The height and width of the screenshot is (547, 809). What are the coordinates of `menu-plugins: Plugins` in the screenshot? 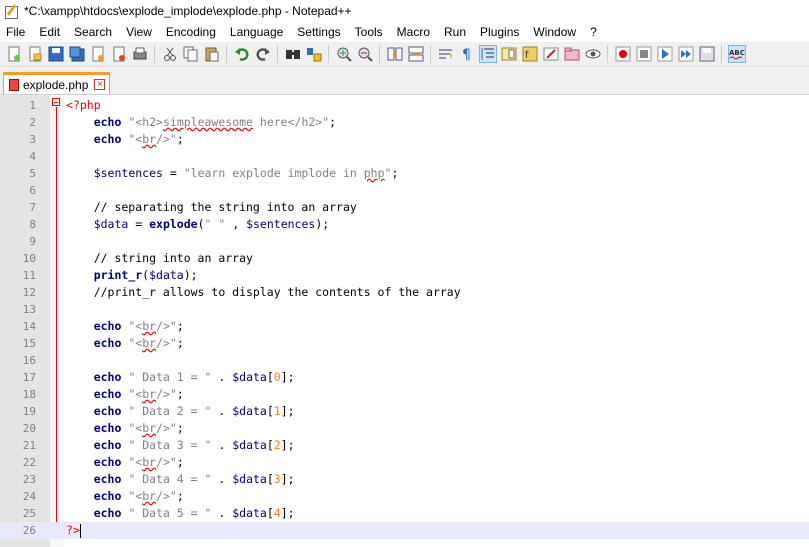 It's located at (499, 32).